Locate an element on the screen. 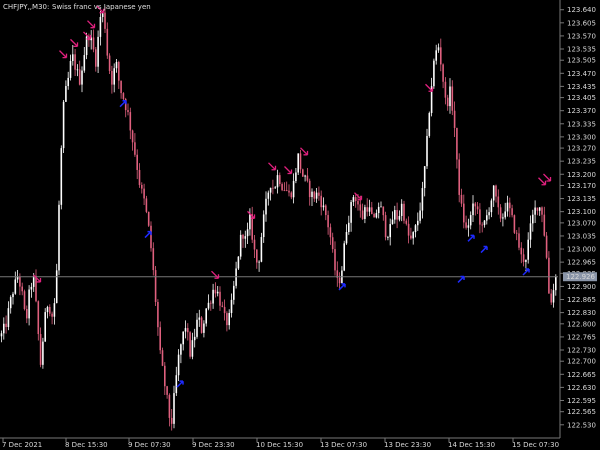 This screenshot has width=600, height=450. y-tick-label: 123.505 is located at coordinates (581, 61).